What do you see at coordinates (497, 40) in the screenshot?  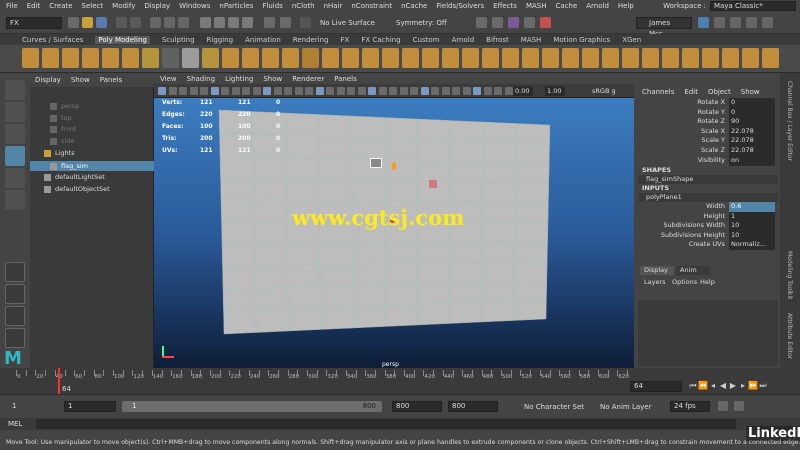 I see `shelf-tab-bifrost: Bifrost` at bounding box center [497, 40].